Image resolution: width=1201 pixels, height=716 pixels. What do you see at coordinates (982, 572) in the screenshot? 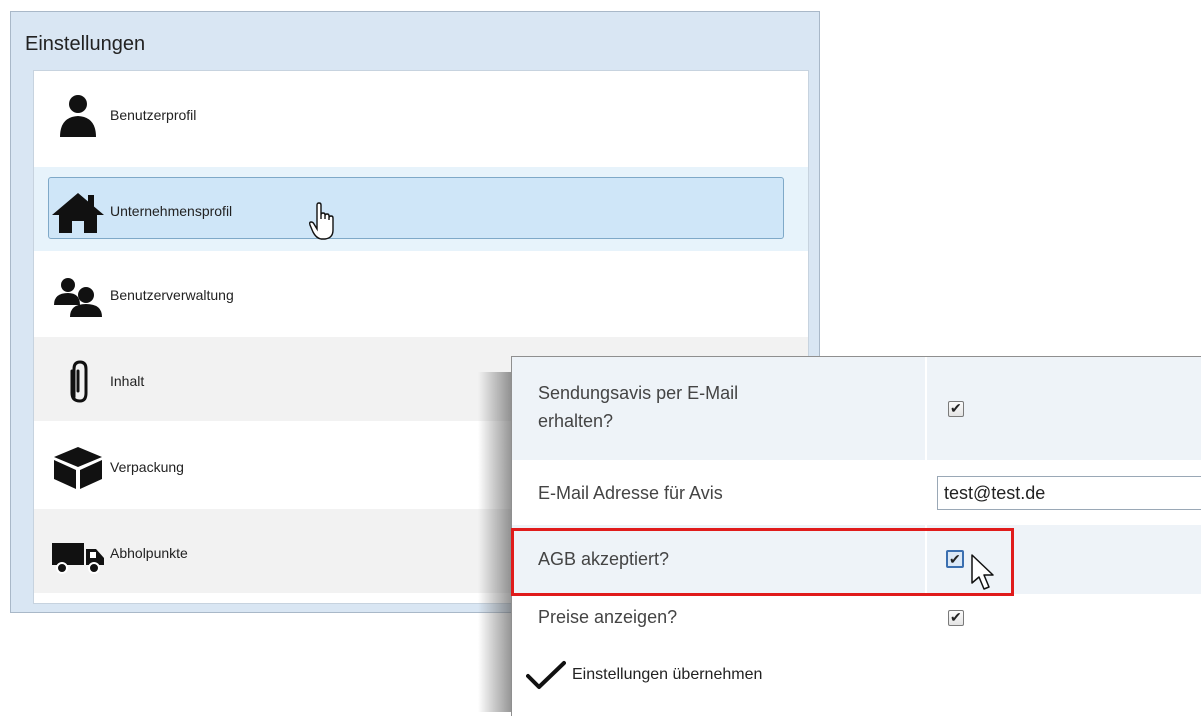
I see `arrow-cursor-icon` at bounding box center [982, 572].